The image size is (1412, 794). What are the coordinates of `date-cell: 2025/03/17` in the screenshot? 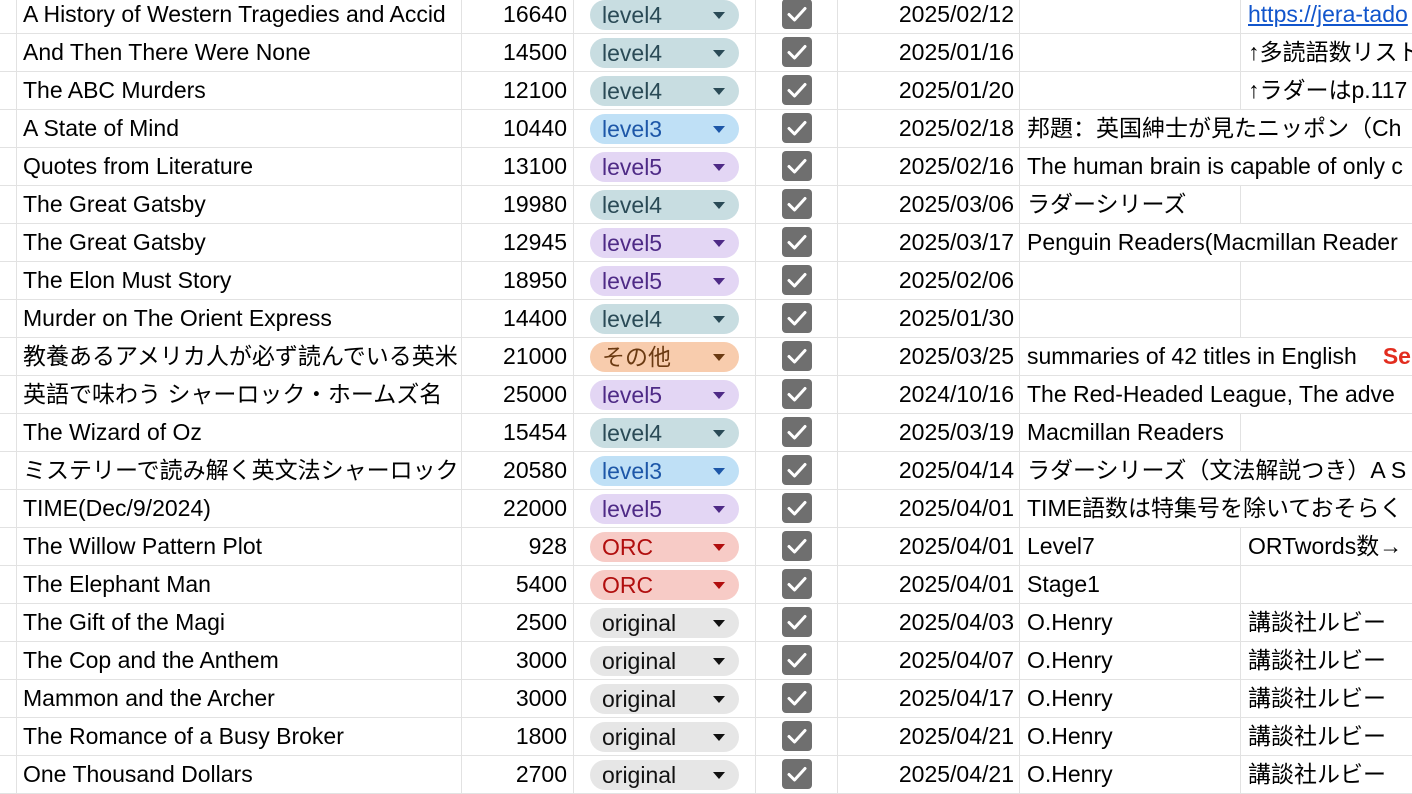 It's located at (929, 242).